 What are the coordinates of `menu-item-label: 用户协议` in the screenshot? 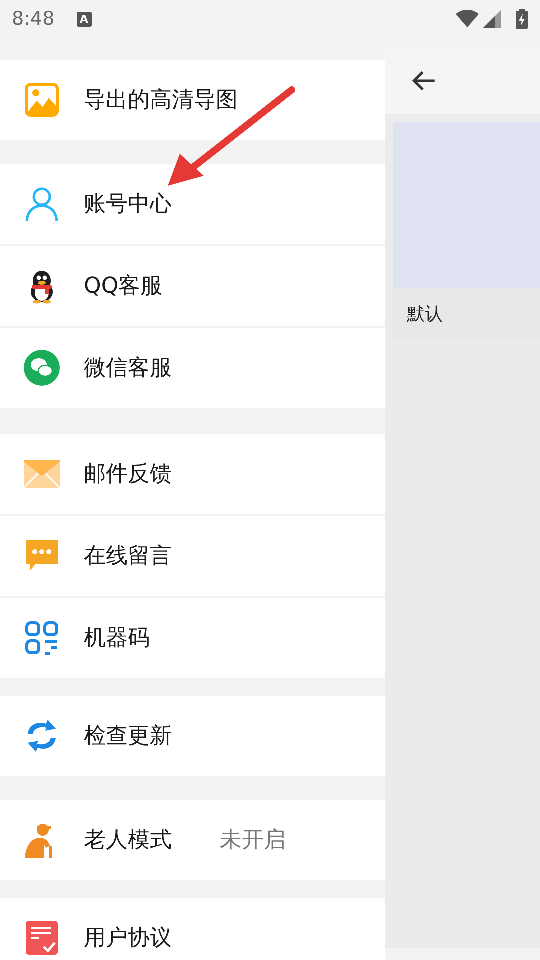 It's located at (128, 938).